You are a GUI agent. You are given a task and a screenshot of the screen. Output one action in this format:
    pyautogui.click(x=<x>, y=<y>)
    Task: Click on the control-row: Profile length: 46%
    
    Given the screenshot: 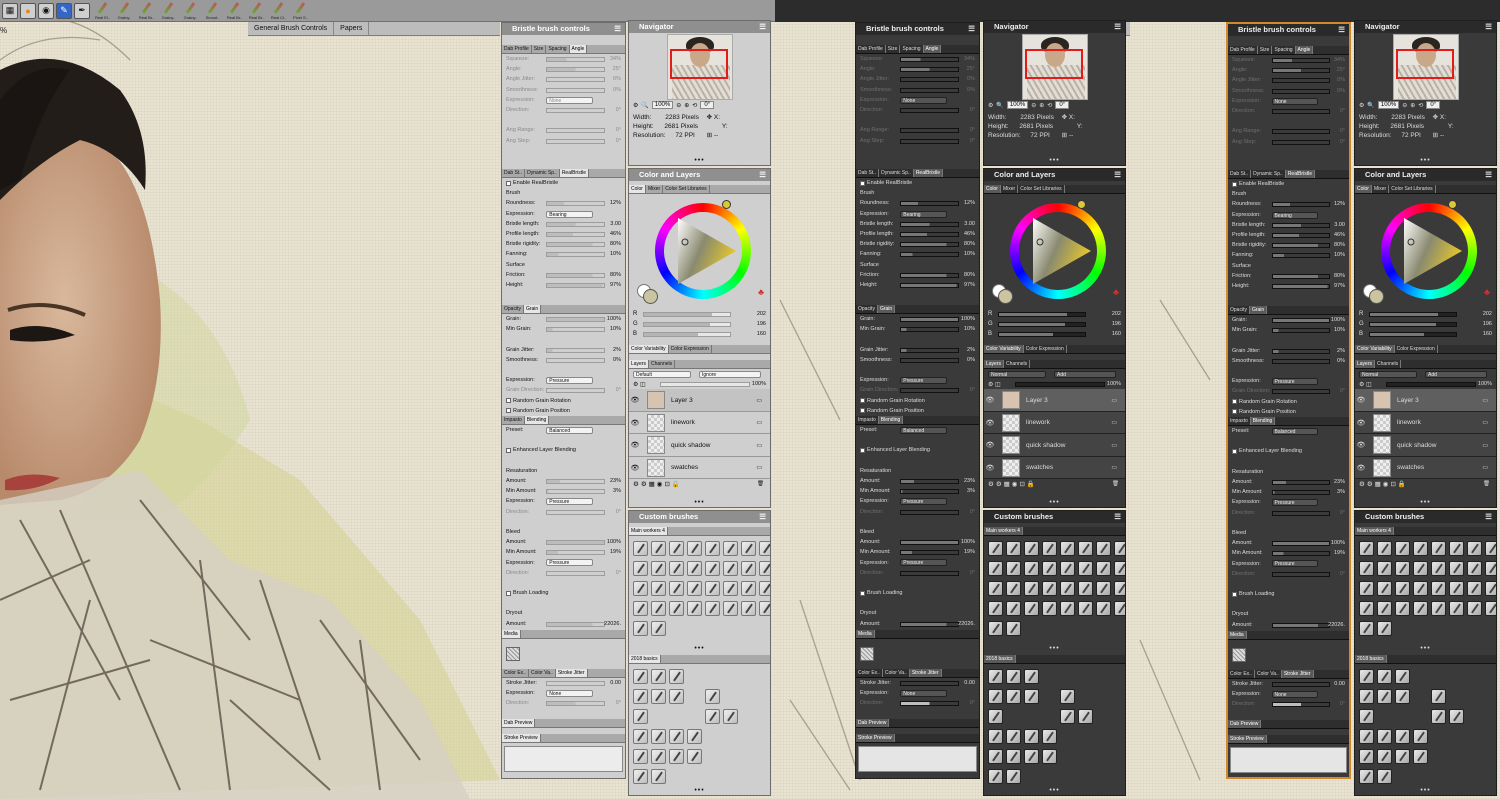 What is the action you would take?
    pyautogui.click(x=563, y=234)
    